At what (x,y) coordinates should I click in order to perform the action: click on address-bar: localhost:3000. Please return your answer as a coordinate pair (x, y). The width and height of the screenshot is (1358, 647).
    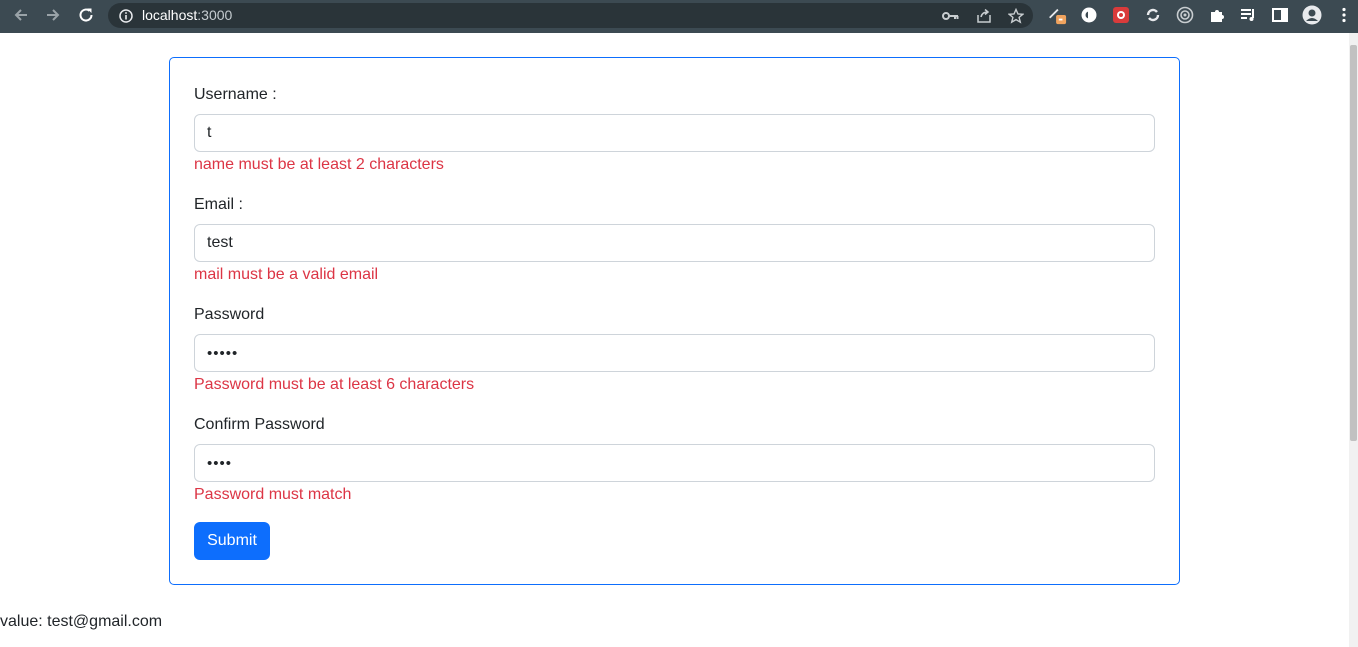
    Looking at the image, I should click on (570, 15).